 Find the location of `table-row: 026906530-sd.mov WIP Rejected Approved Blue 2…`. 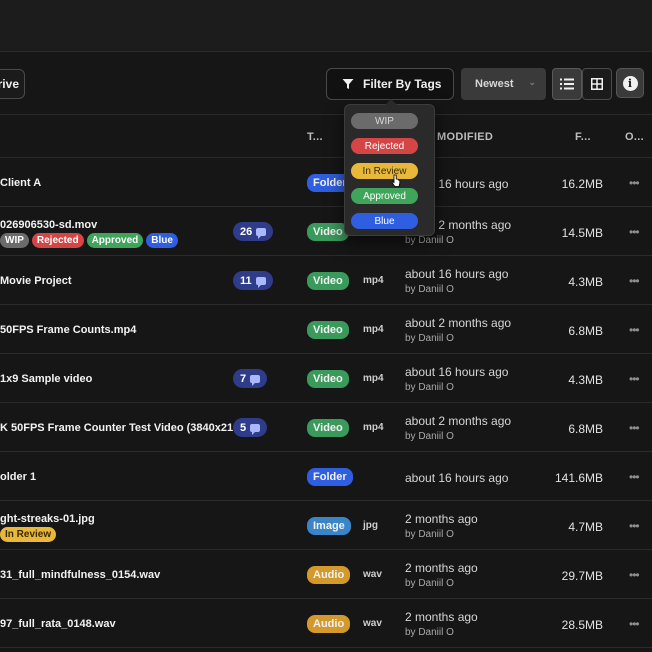

table-row: 026906530-sd.mov WIP Rejected Approved Blue 2… is located at coordinates (326, 231).